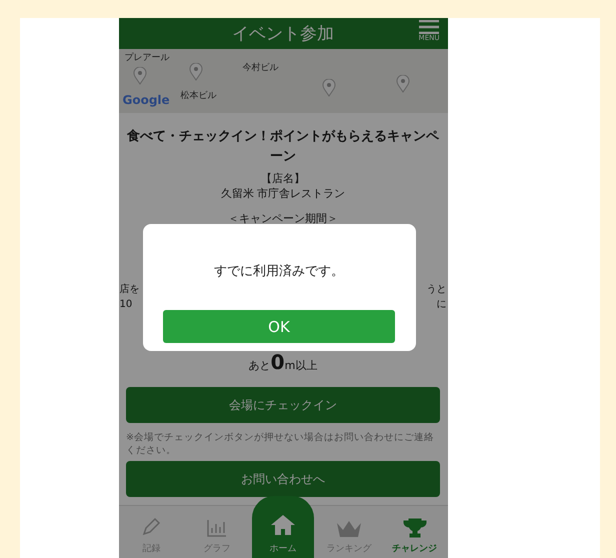 The image size is (616, 558). What do you see at coordinates (280, 444) in the screenshot?
I see `note-text: ※会場でチェックインボタンが押せない場合はお問い合わせにご連絡ください。` at bounding box center [280, 444].